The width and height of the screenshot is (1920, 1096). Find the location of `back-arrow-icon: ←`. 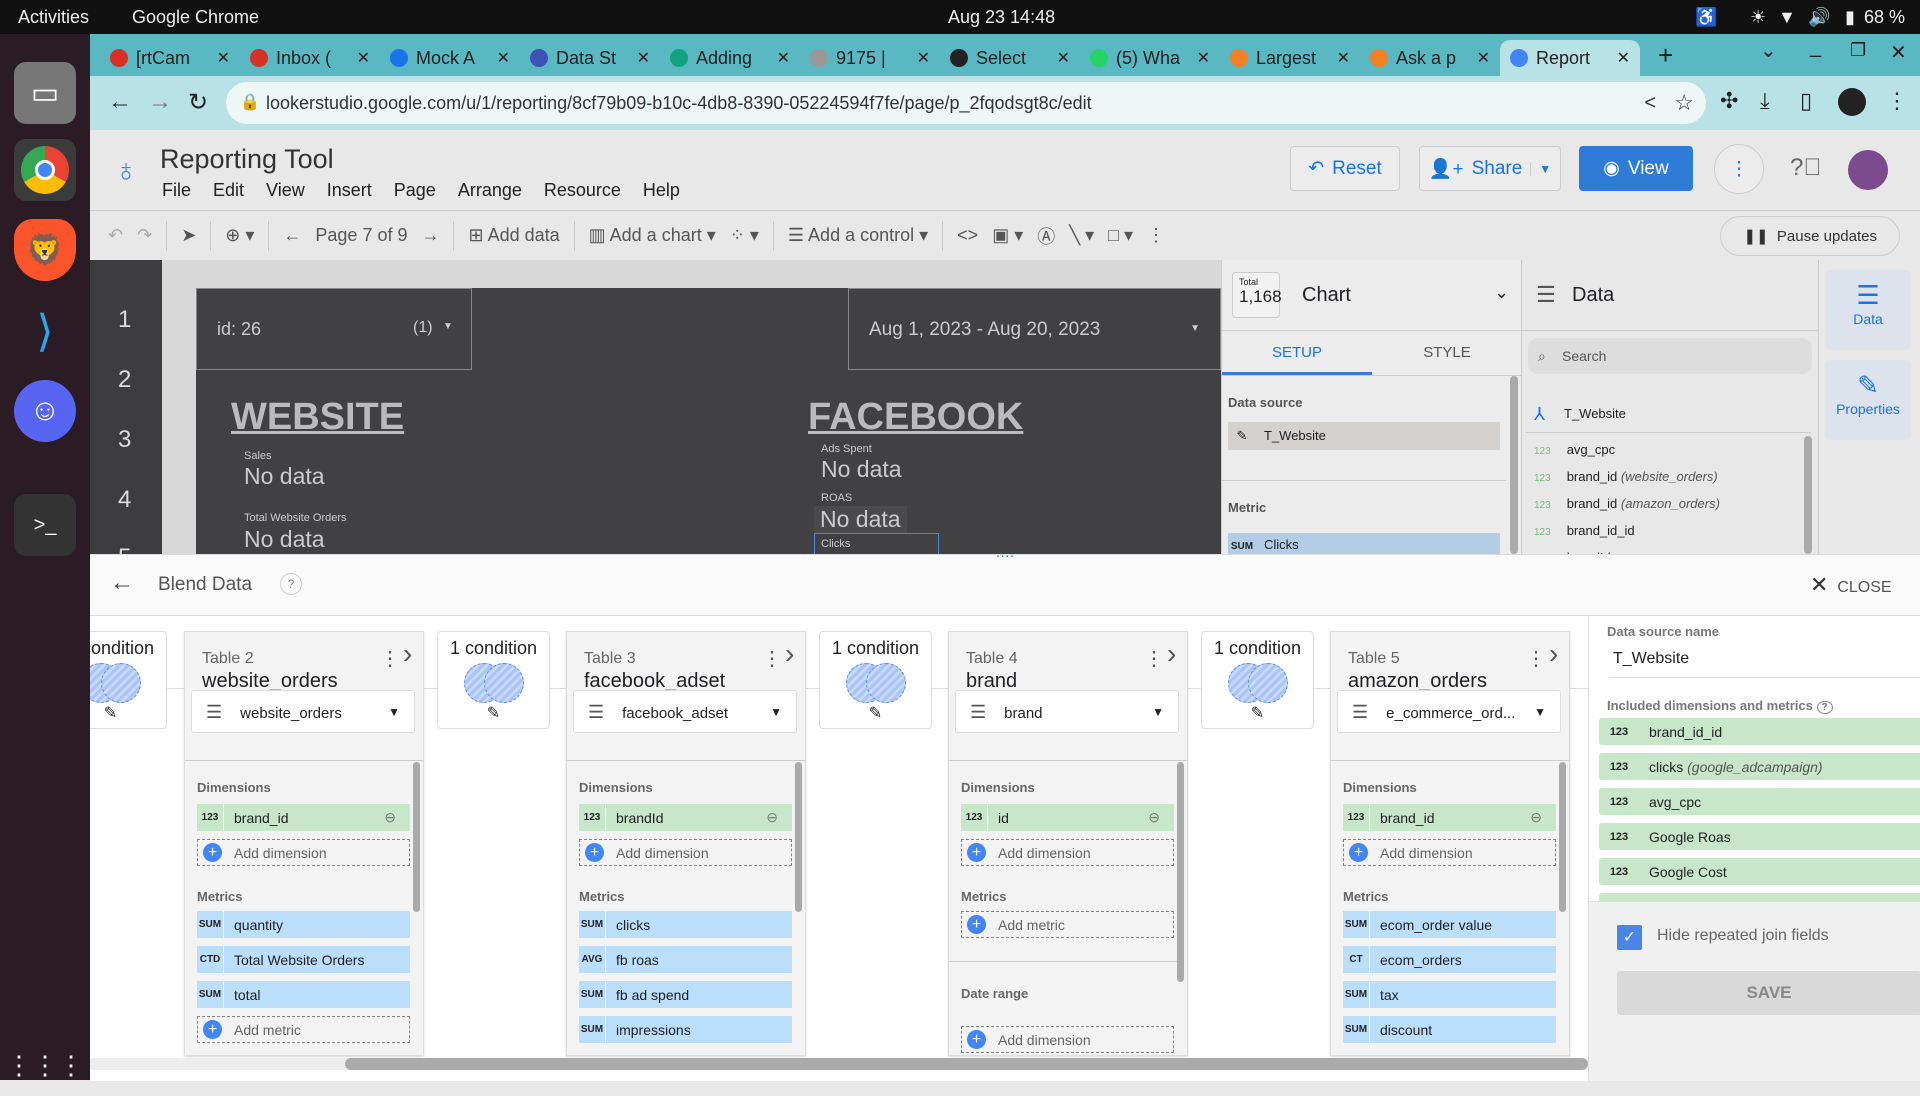

back-arrow-icon: ← is located at coordinates (122, 583).